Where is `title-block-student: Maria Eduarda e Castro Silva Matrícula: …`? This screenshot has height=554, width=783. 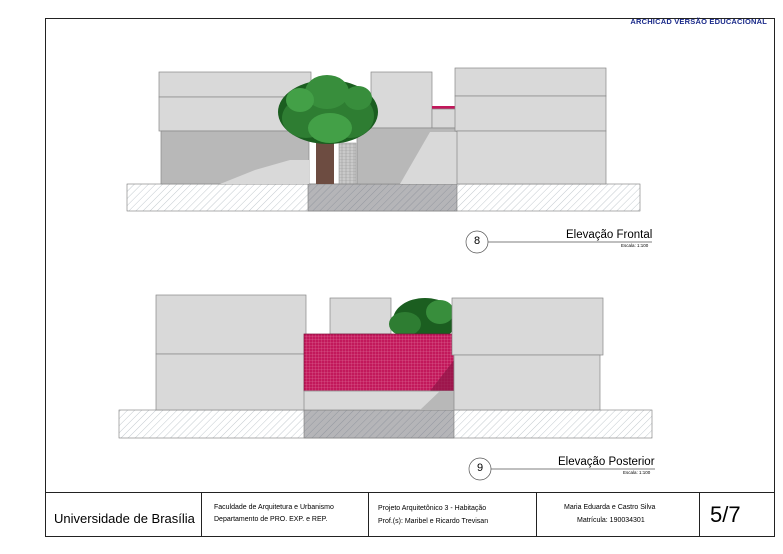 title-block-student: Maria Eduarda e Castro Silva Matrícula: … is located at coordinates (618, 515).